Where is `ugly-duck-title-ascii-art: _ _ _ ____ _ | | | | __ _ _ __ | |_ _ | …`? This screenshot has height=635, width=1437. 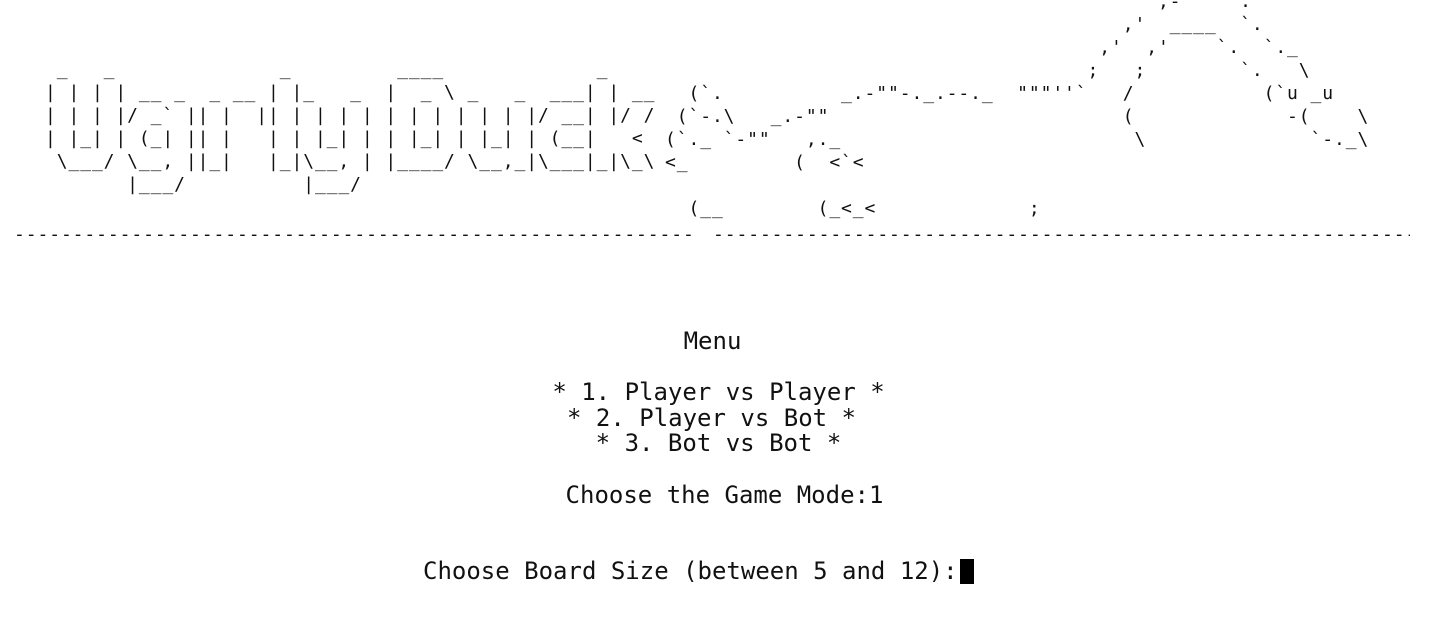 ugly-duck-title-ascii-art: _ _ _ ____ _ | | | | __ _ _ __ | |_ _ | … is located at coordinates (350, 127).